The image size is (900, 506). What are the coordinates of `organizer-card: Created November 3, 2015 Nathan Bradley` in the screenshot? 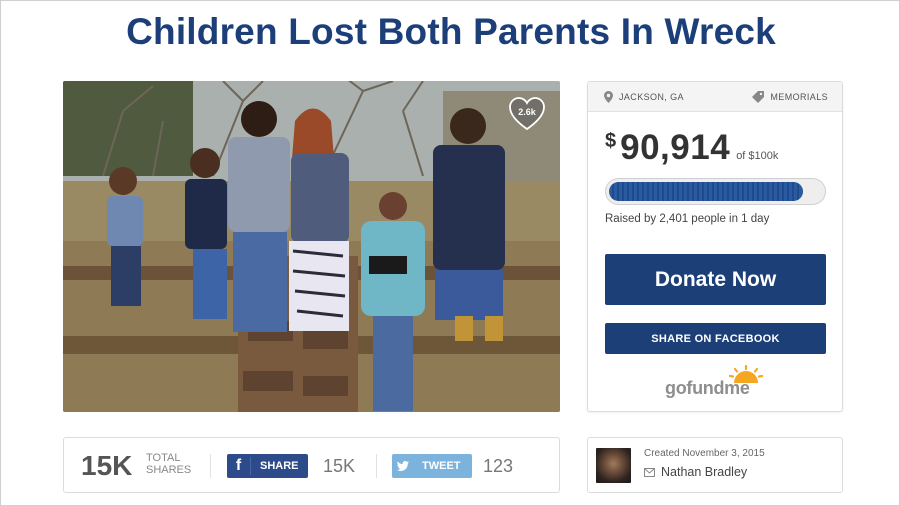 It's located at (715, 465).